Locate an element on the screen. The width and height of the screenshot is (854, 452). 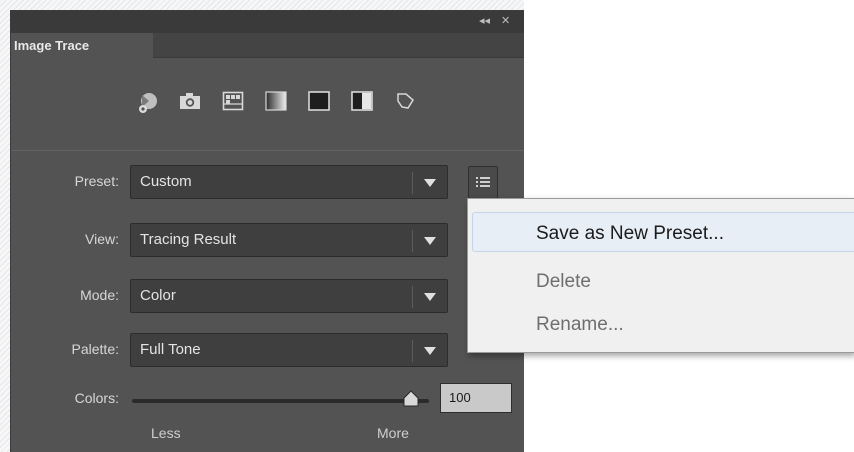
view-label: View: is located at coordinates (102, 239).